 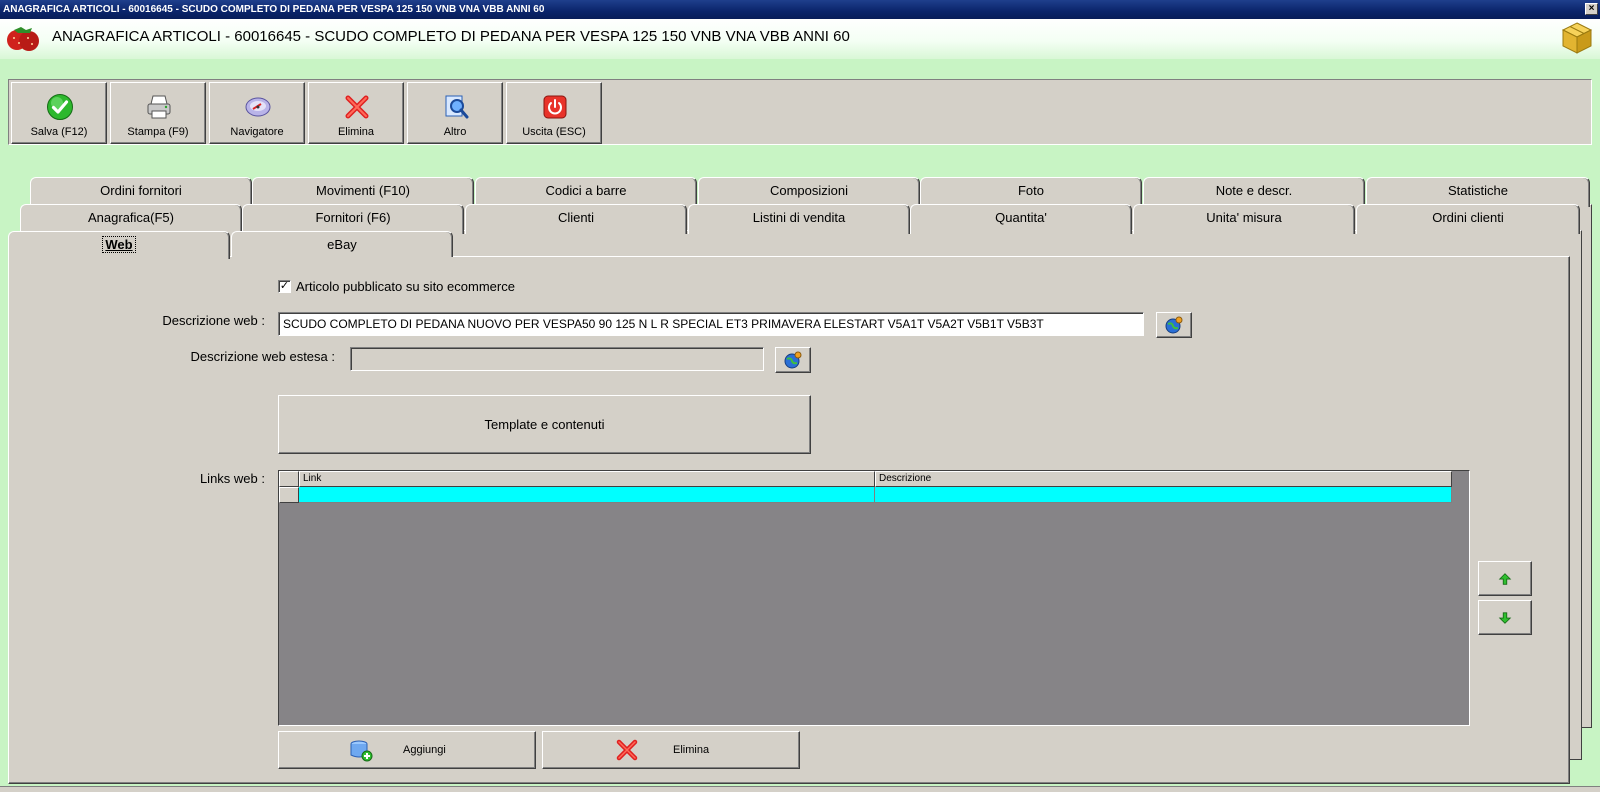 I want to click on tab-label: Foto, so click(x=1030, y=190).